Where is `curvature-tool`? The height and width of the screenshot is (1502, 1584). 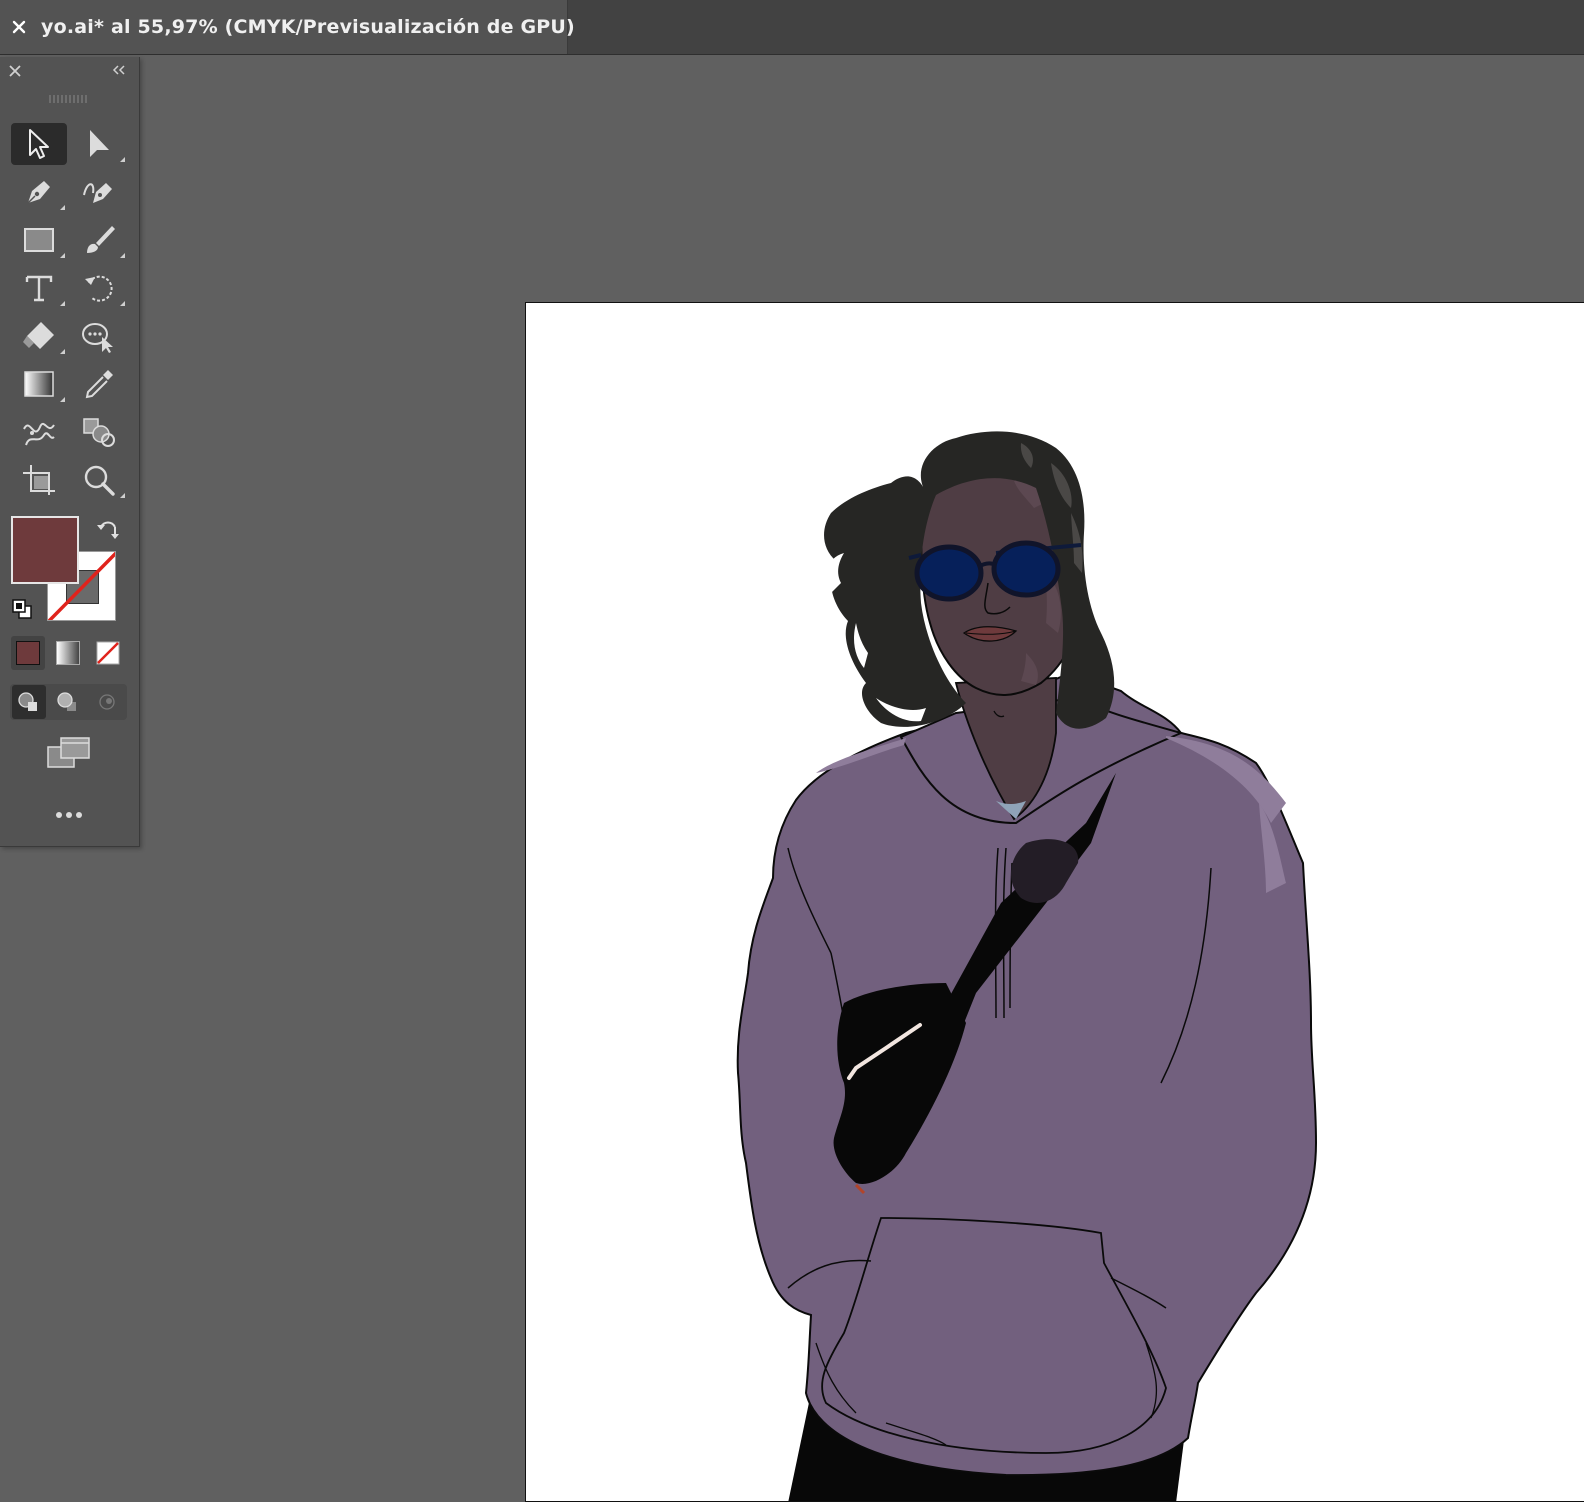
curvature-tool is located at coordinates (99, 192).